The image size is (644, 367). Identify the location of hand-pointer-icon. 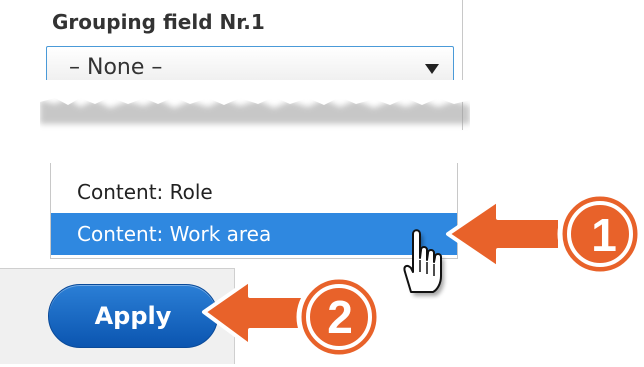
(423, 262).